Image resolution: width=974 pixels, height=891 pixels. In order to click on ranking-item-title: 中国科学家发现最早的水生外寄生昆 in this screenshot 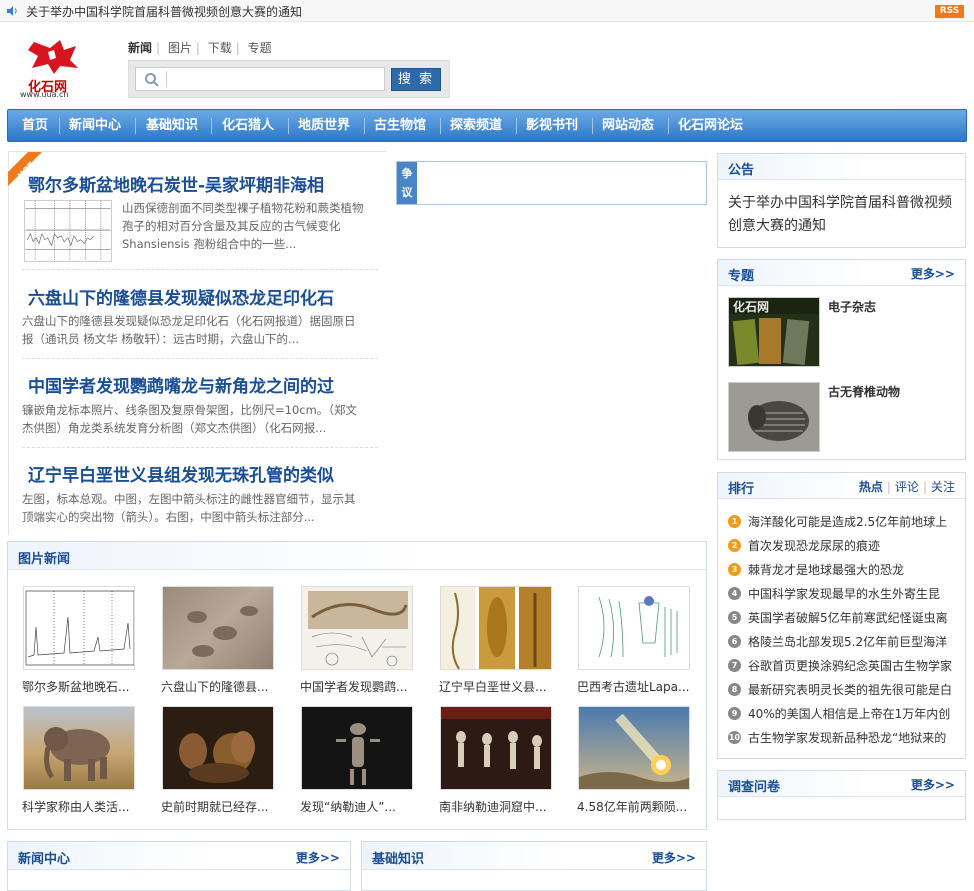, I will do `click(854, 593)`.